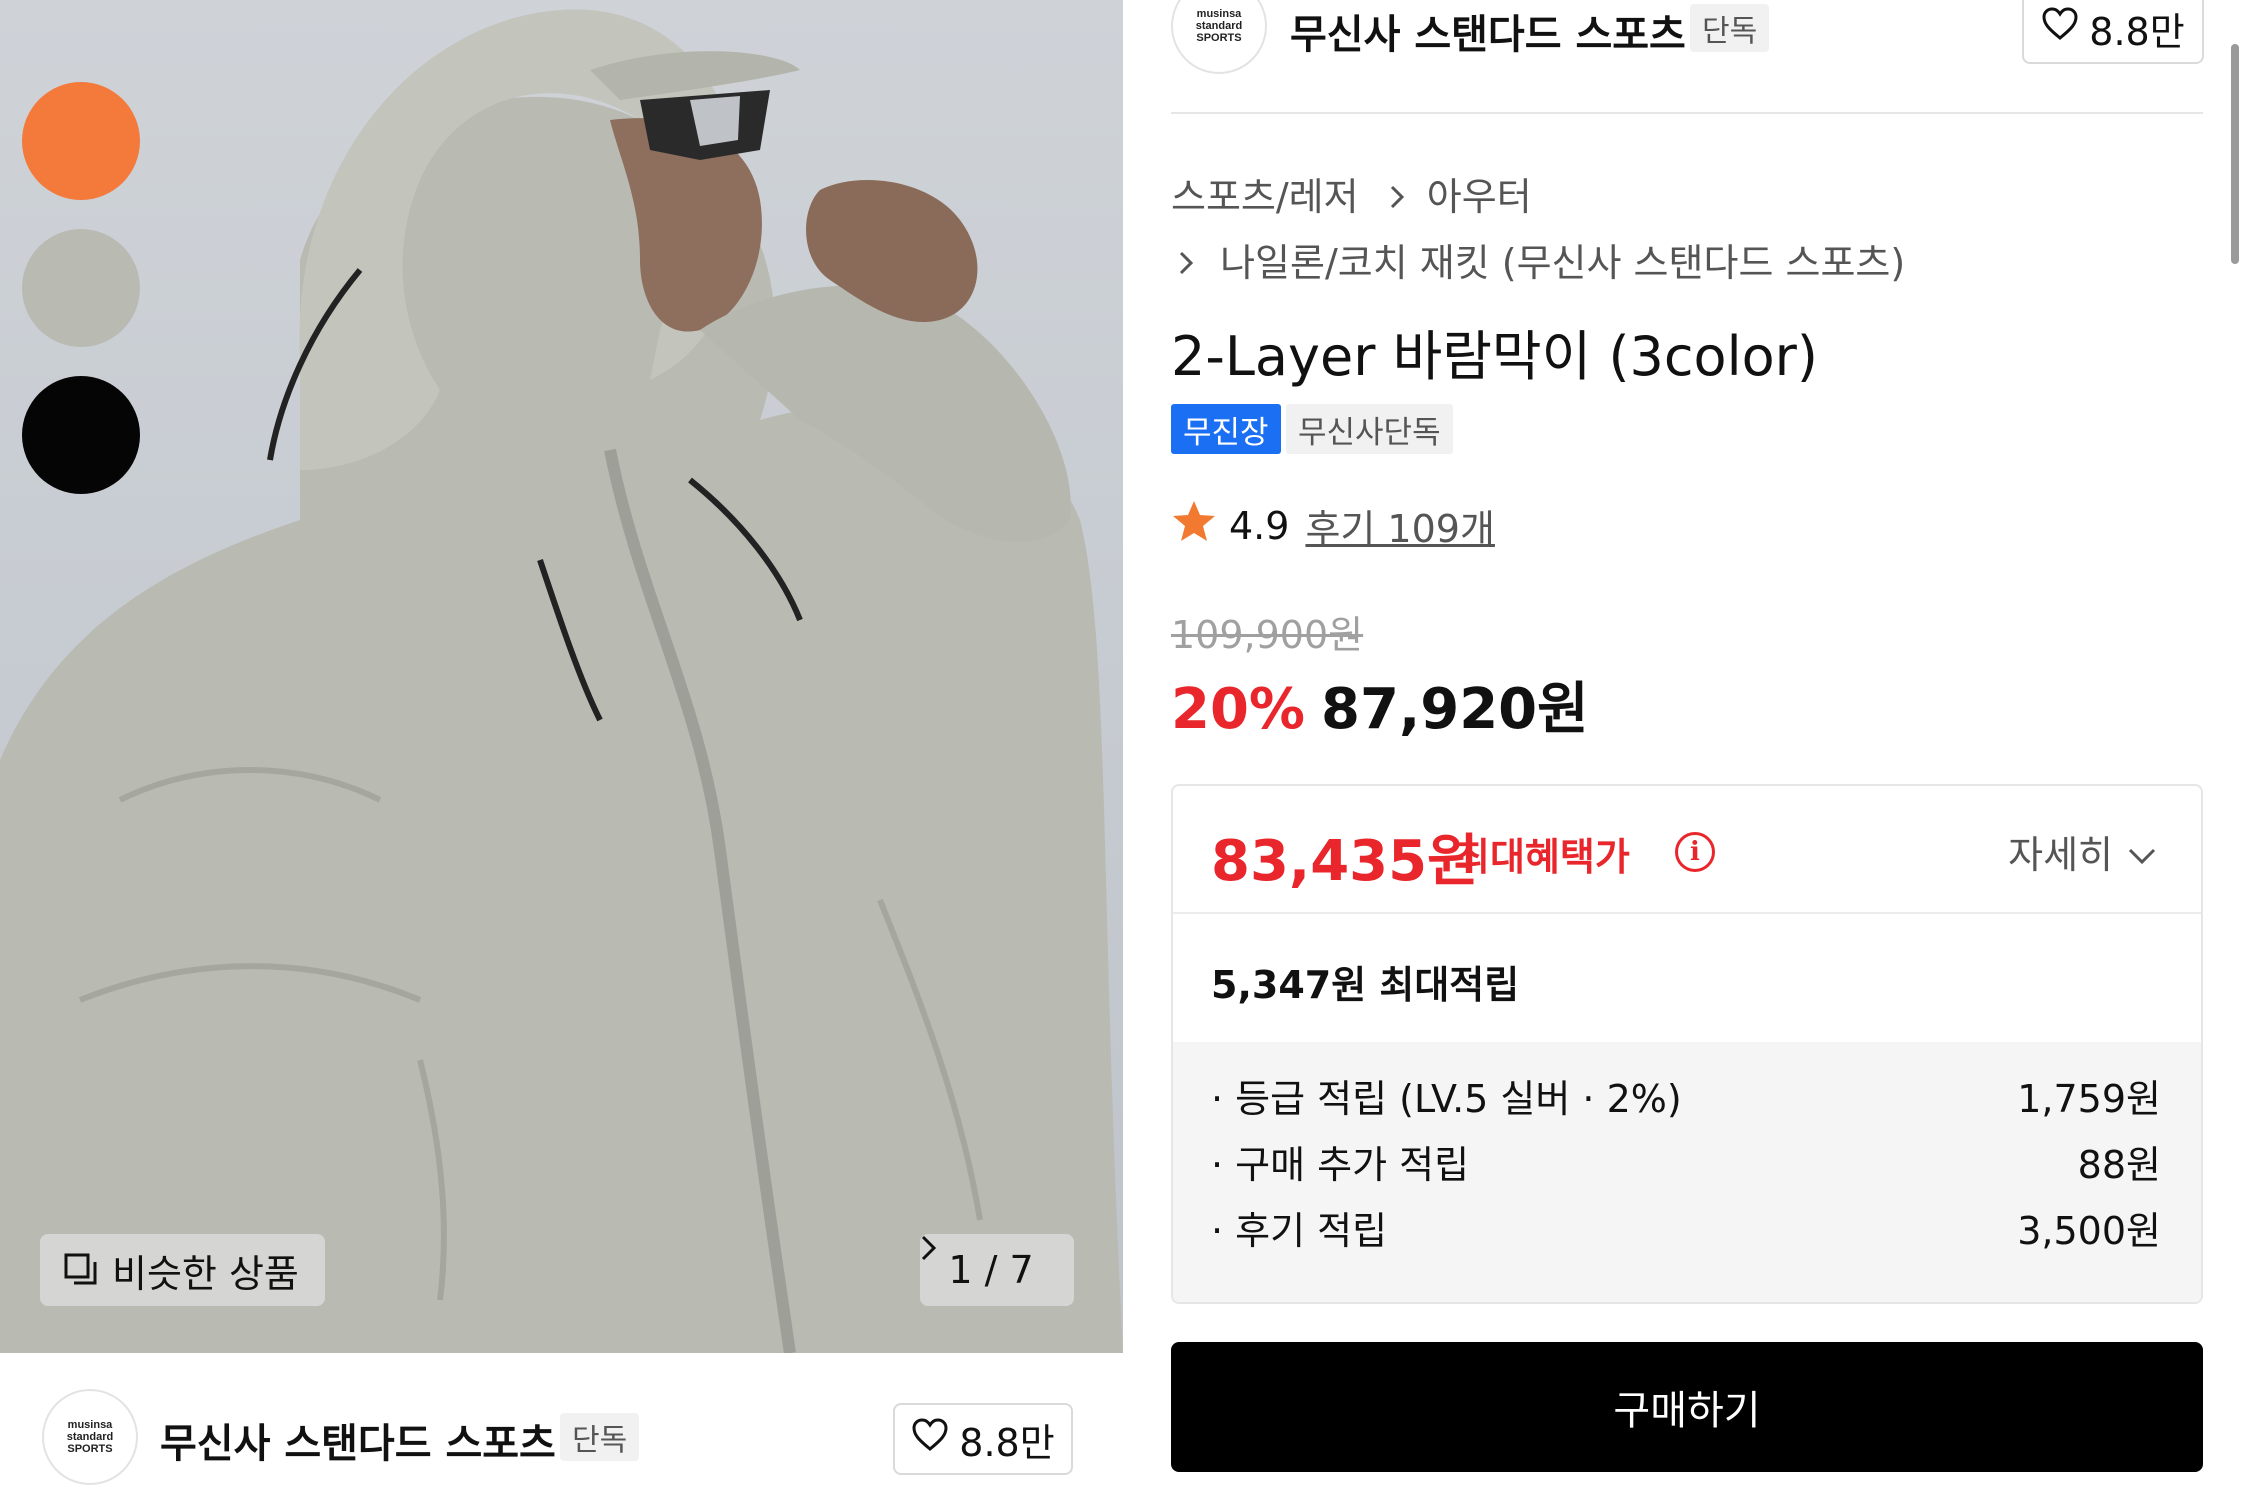 The height and width of the screenshot is (1505, 2243). I want to click on rating-score: 4.9, so click(1259, 525).